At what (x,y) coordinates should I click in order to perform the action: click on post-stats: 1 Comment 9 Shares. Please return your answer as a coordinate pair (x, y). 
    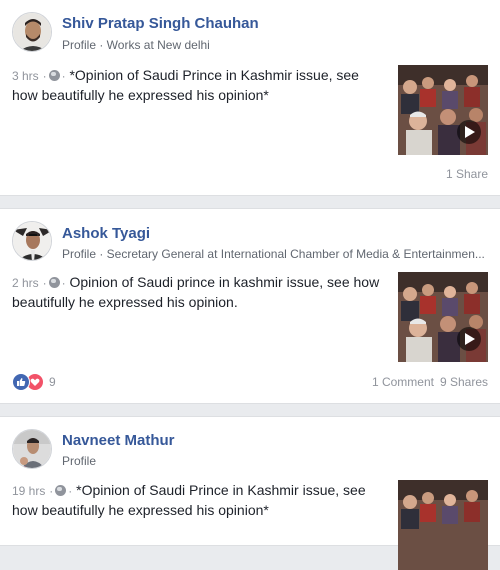
    Looking at the image, I should click on (430, 382).